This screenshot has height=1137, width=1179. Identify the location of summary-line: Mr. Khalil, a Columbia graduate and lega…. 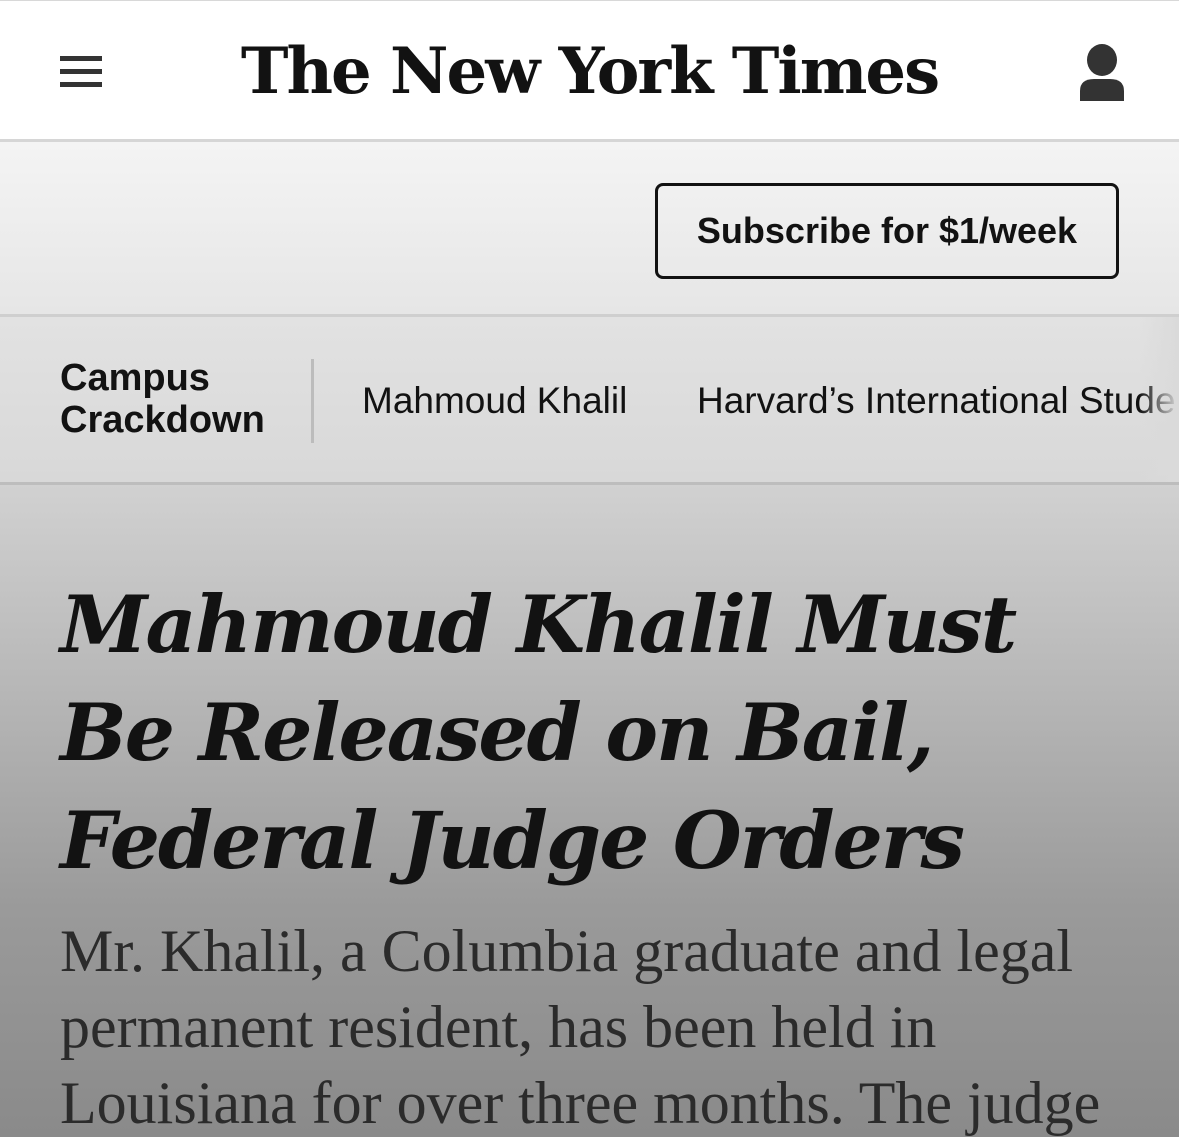
(567, 951).